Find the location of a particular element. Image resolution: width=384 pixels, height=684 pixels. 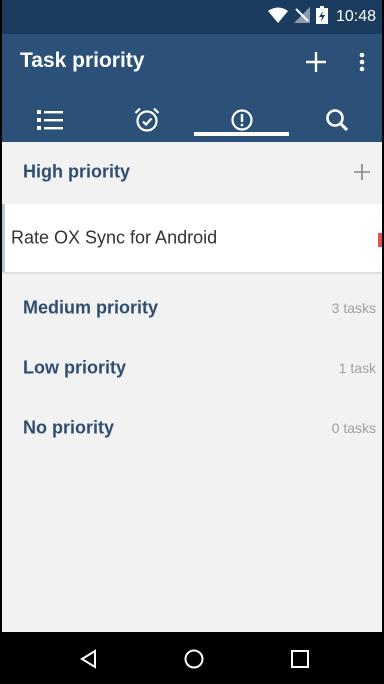

recents-icon is located at coordinates (300, 659).